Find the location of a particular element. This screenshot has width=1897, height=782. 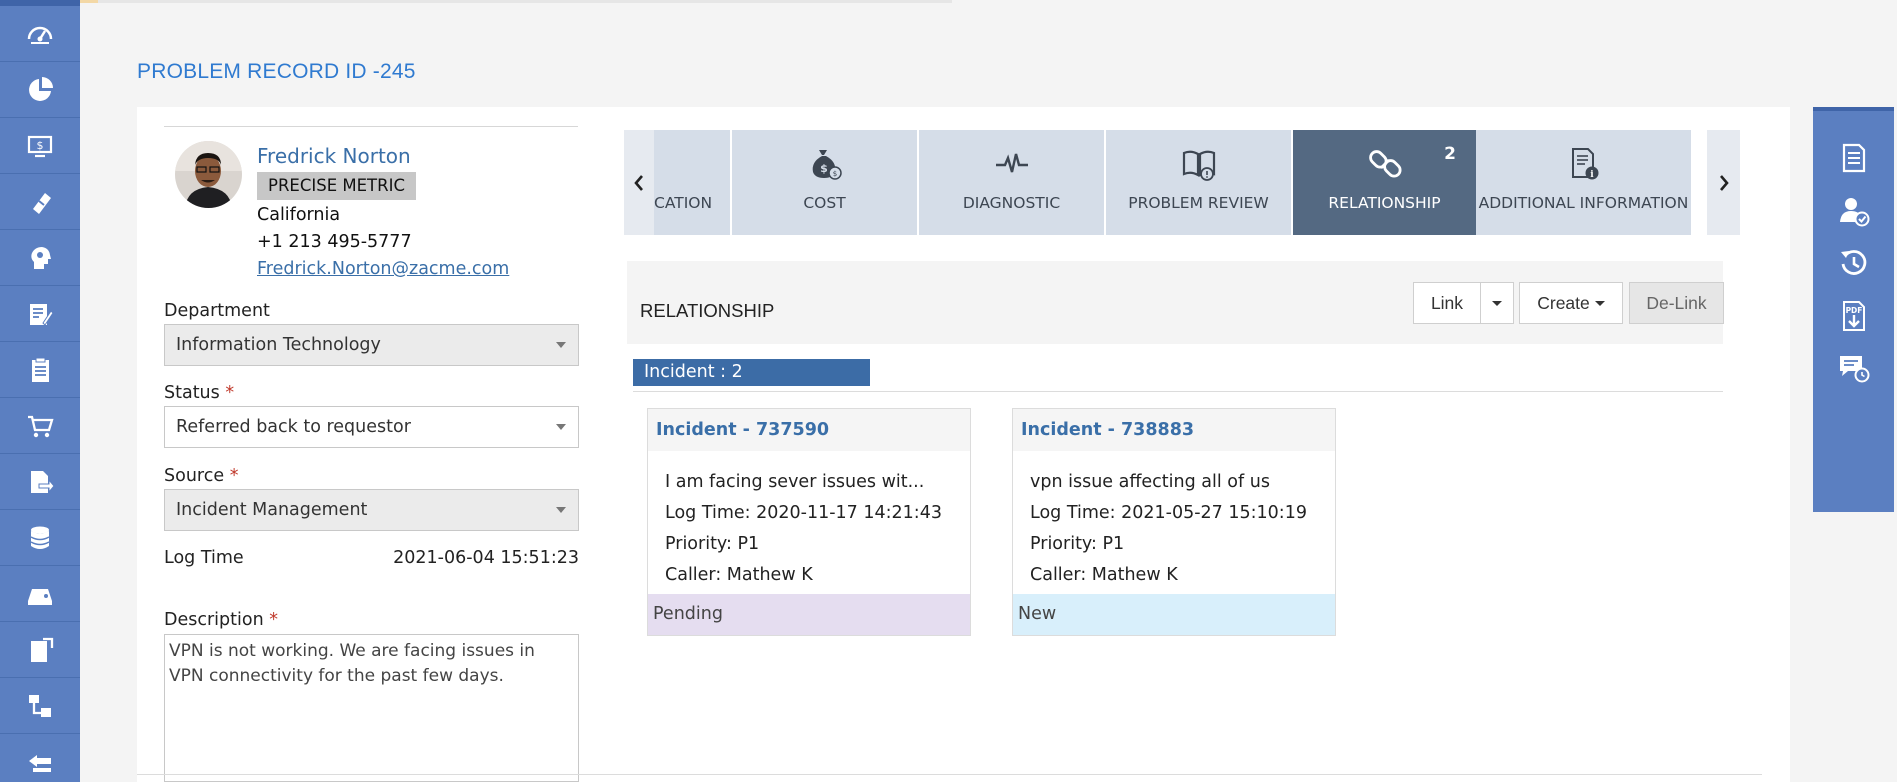

nav-documents is located at coordinates (40, 482).